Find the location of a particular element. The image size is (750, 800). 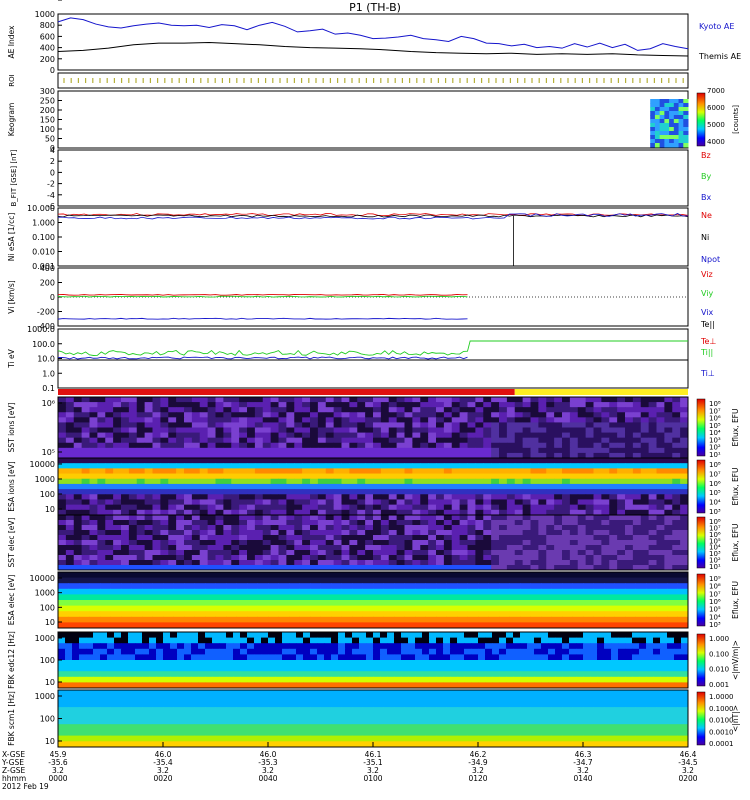

ytick-label-ae: 1000 is located at coordinates (45, 14).